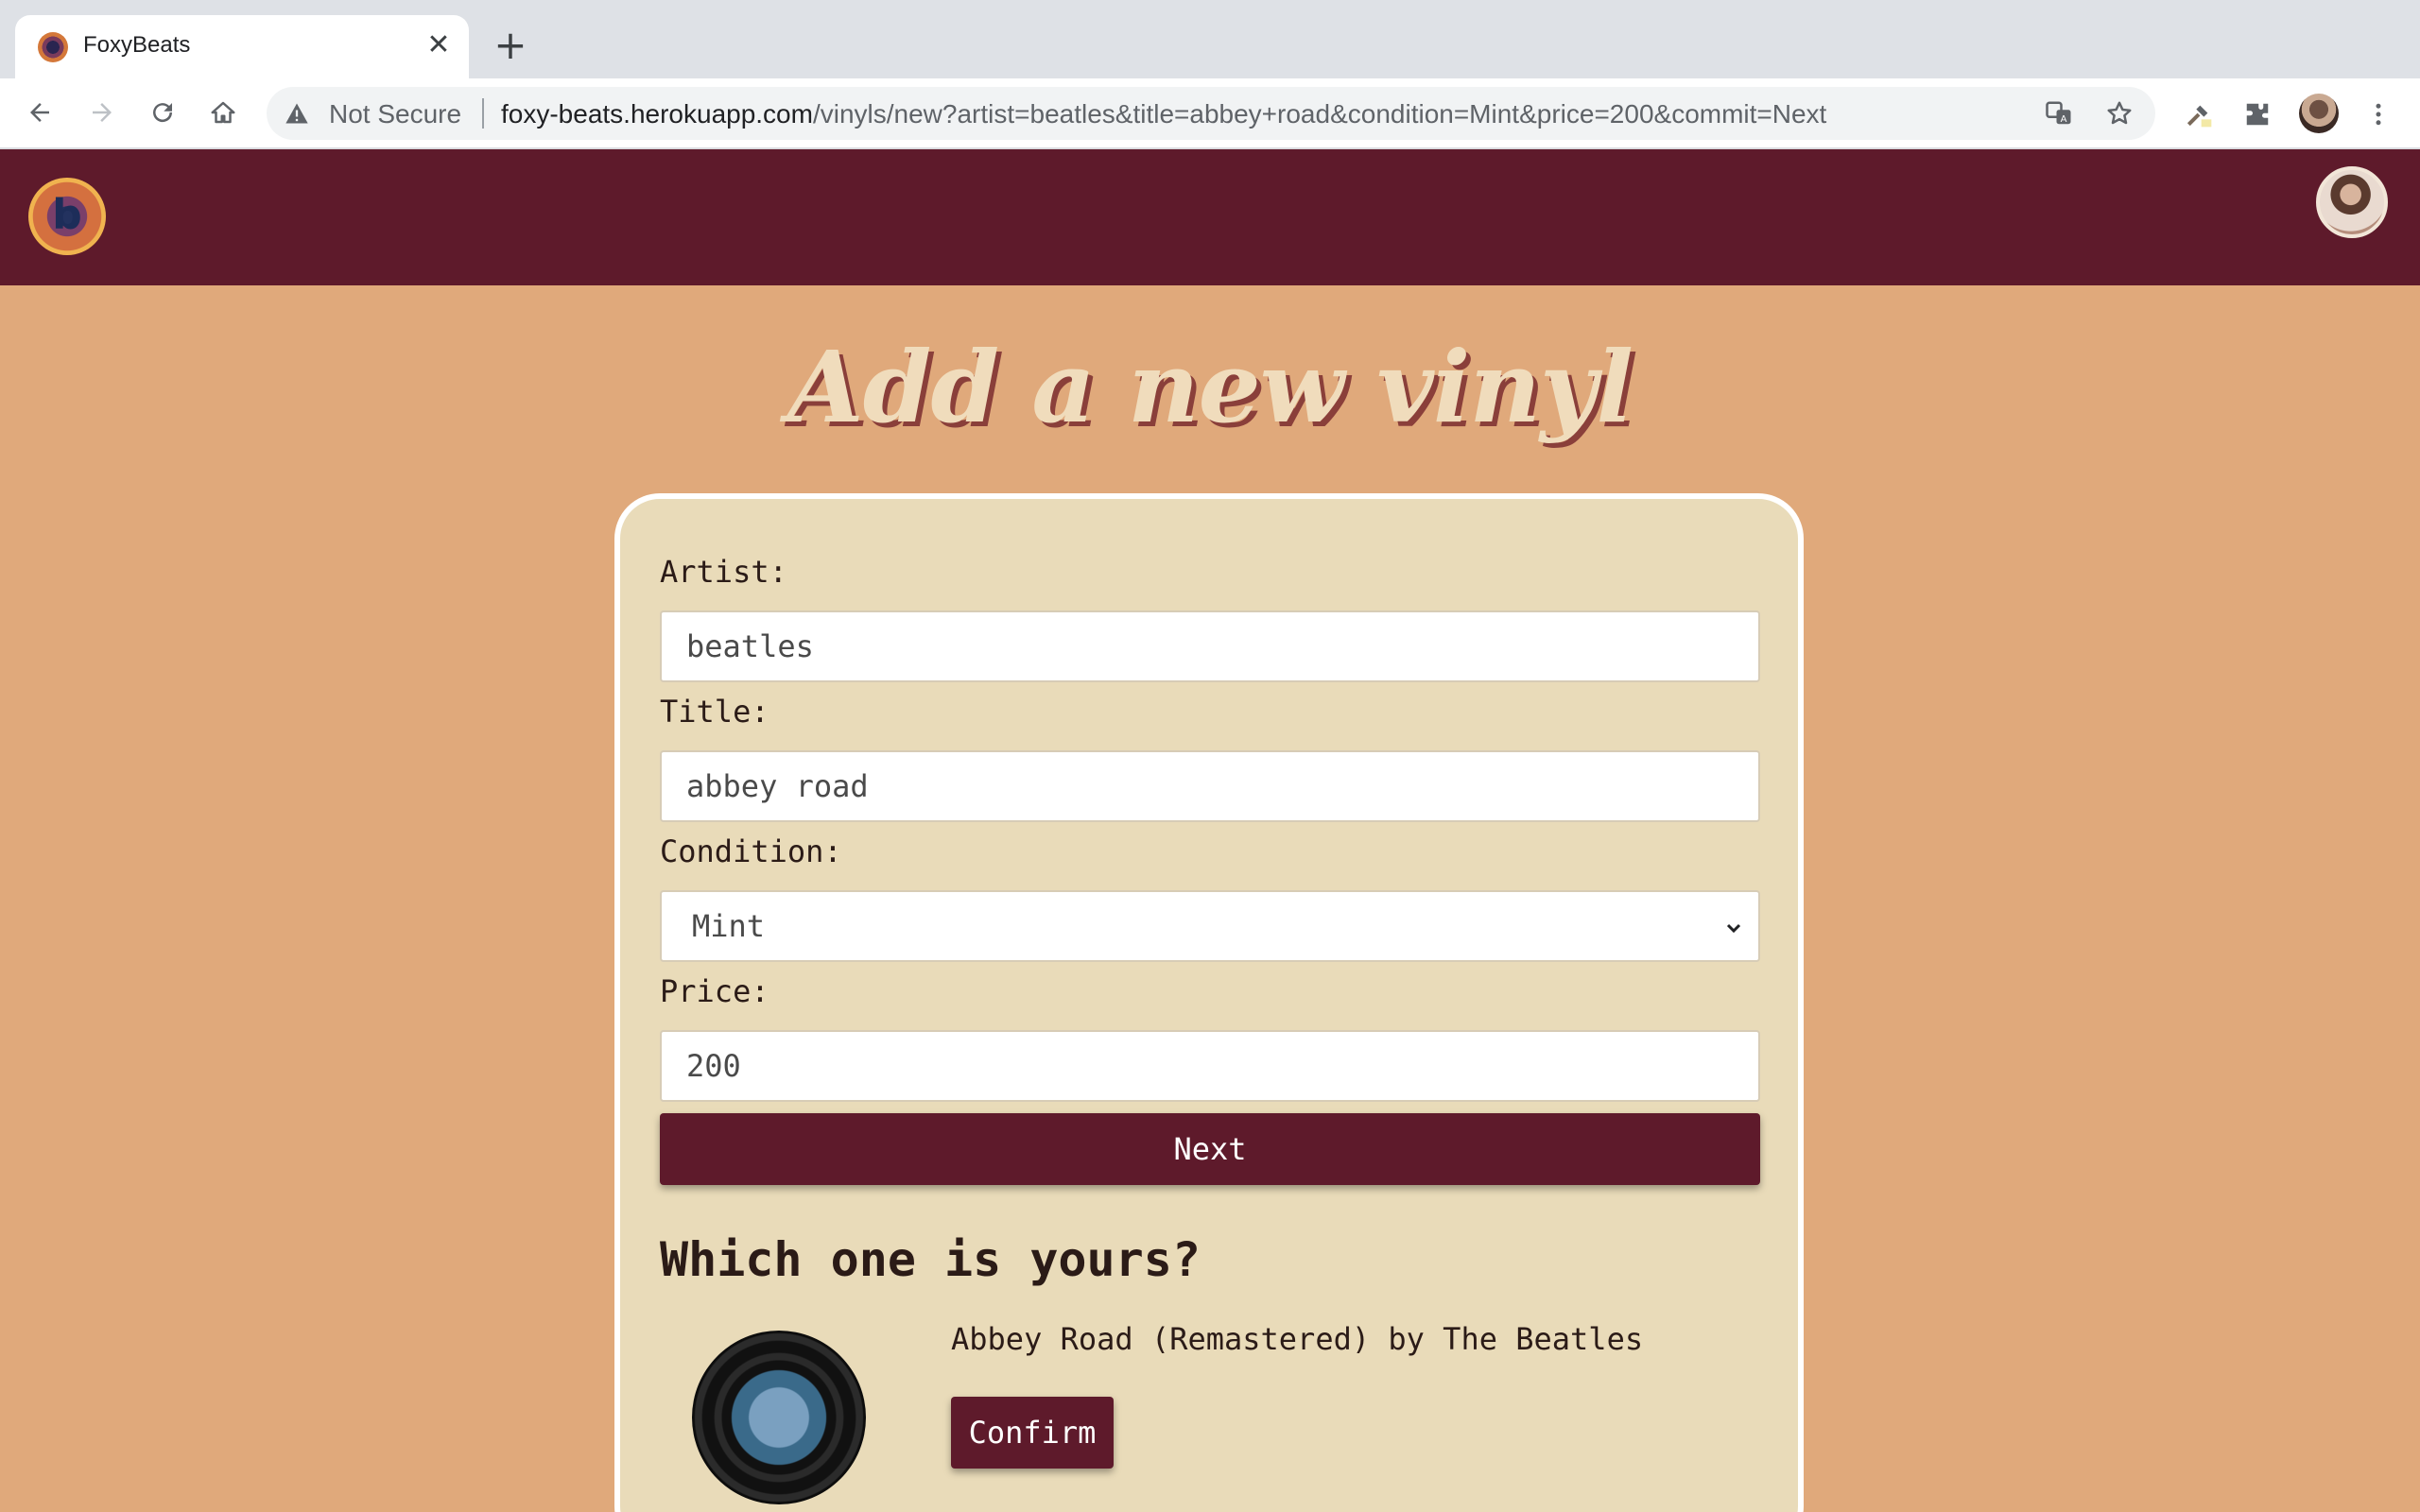 The width and height of the screenshot is (2420, 1512). What do you see at coordinates (223, 112) in the screenshot?
I see `home-icon` at bounding box center [223, 112].